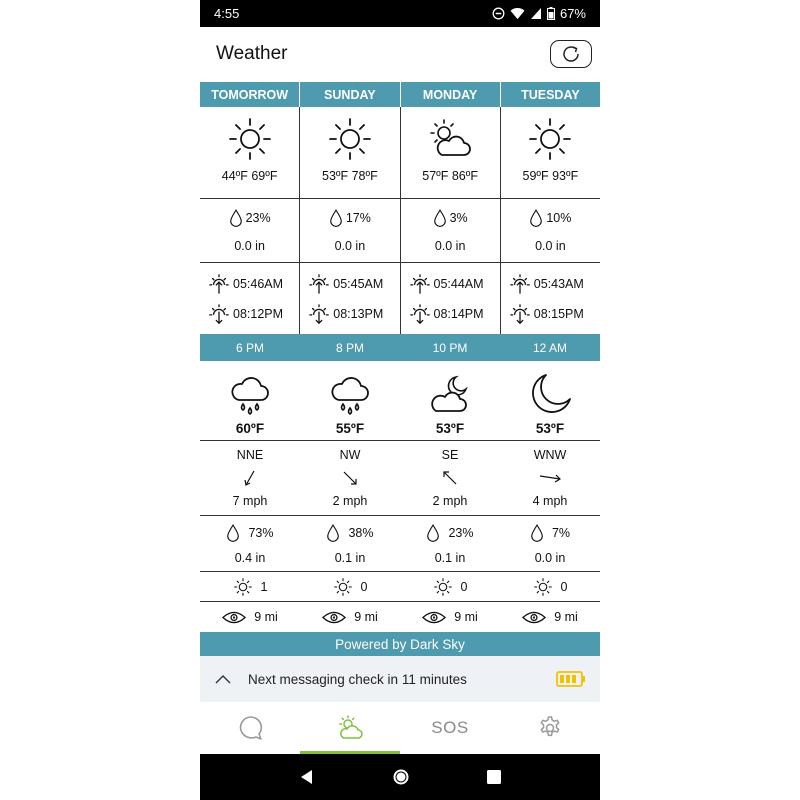 This screenshot has height=800, width=800. I want to click on sunset-time: 08:13PM, so click(358, 313).